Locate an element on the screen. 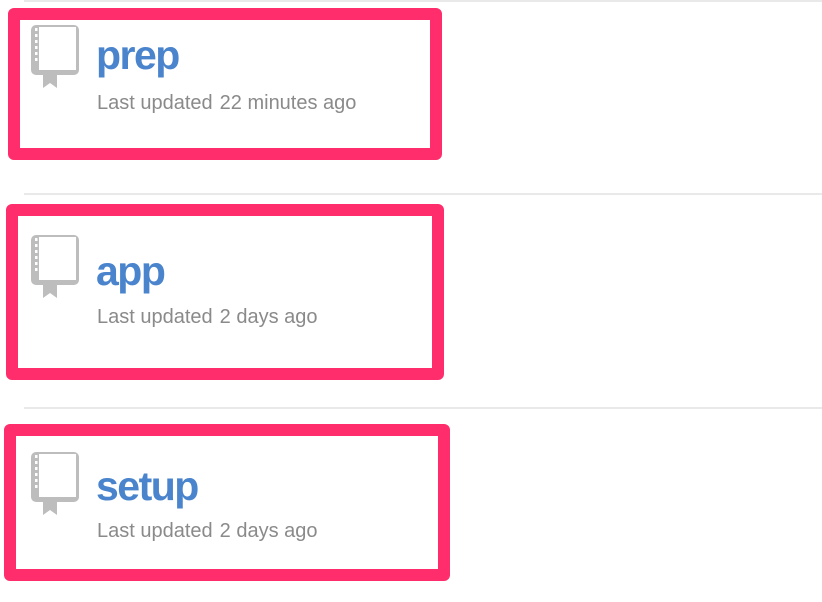 The image size is (822, 602). repository-link: prep is located at coordinates (138, 55).